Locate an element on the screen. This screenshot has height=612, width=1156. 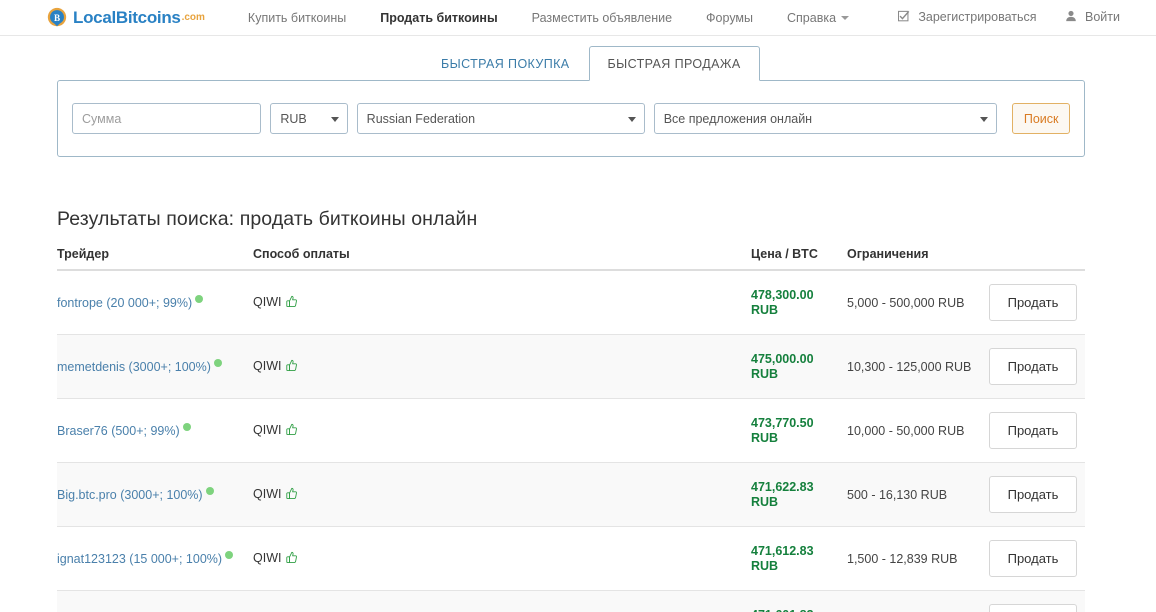
cell-price: 471,612.83 RUB is located at coordinates (799, 558).